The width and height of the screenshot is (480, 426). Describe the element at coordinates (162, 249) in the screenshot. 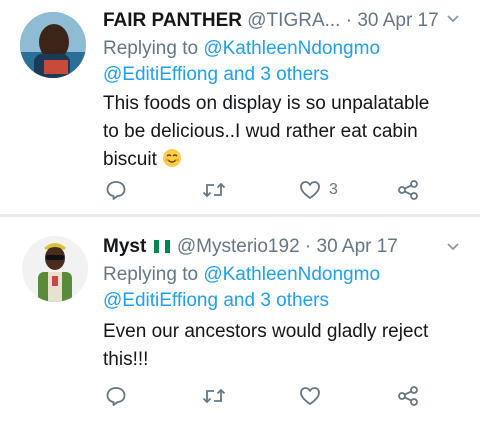

I see `nigeria-flag-icon` at that location.